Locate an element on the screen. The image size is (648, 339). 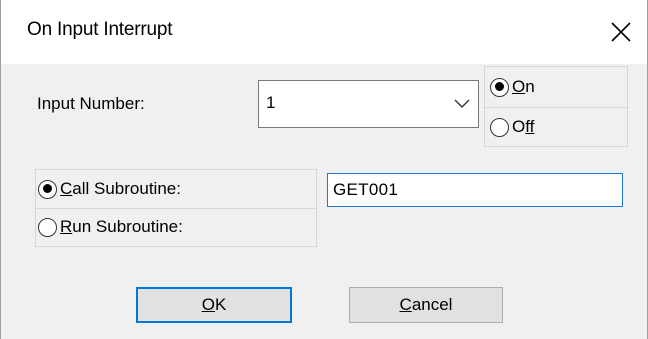
input-number-dropdown: 1 is located at coordinates (368, 104).